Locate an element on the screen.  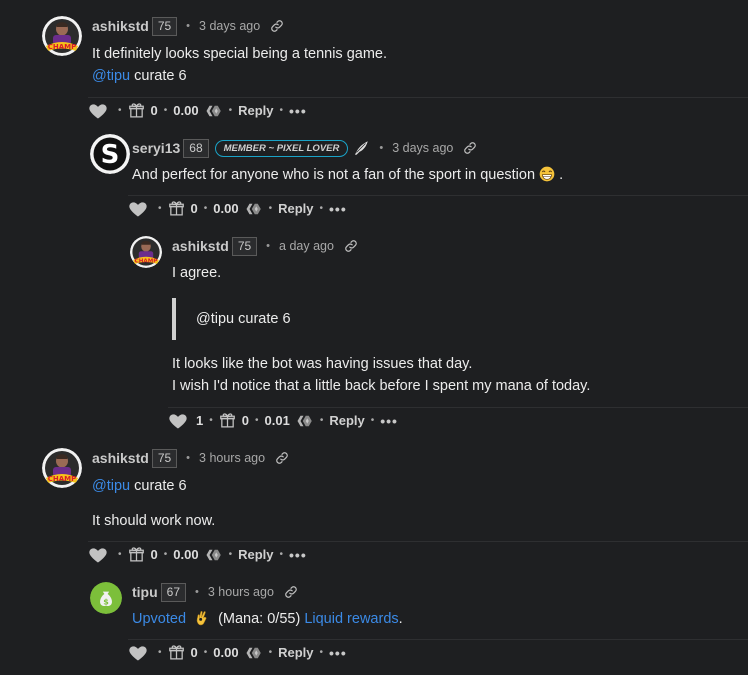
comment-text: I agree. is located at coordinates (197, 273).